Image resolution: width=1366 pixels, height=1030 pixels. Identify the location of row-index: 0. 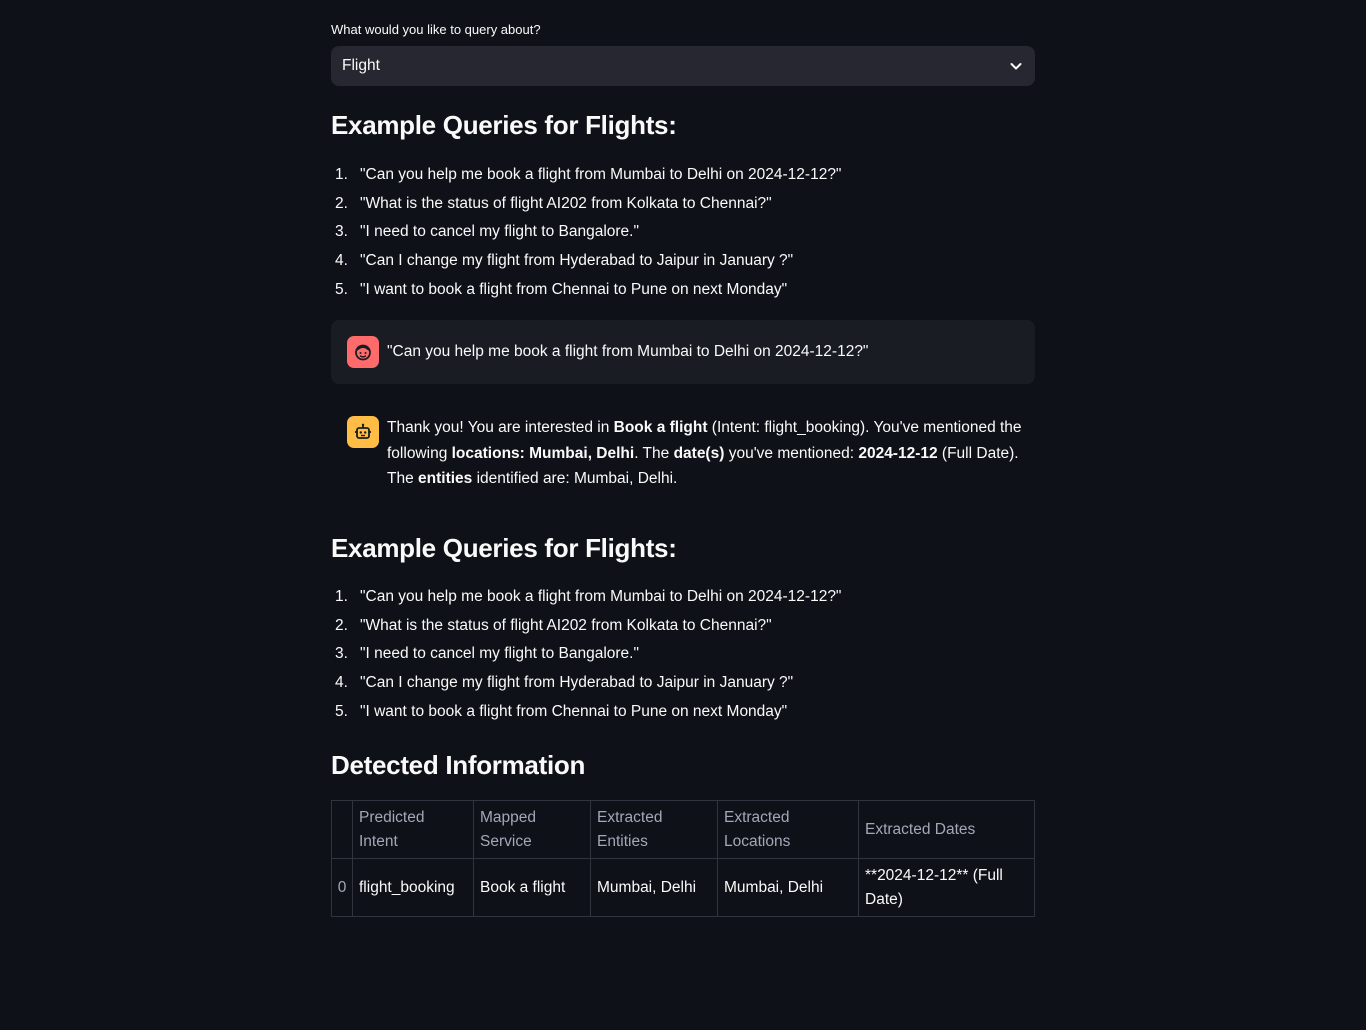
(342, 887).